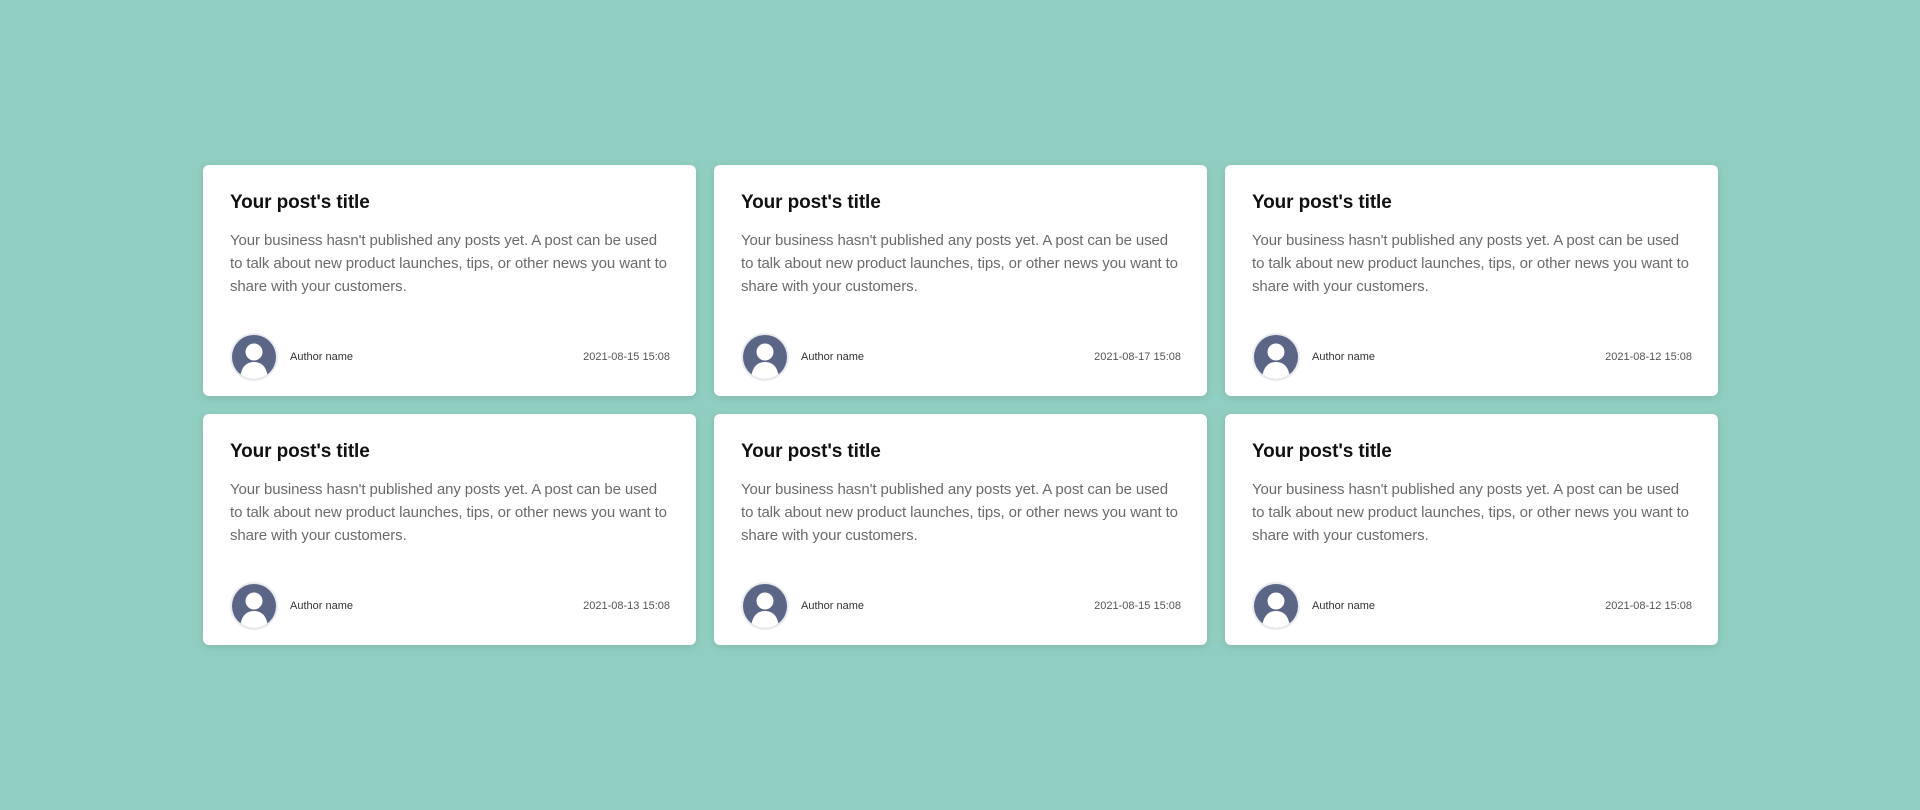  Describe the element at coordinates (1137, 357) in the screenshot. I see `post-date: 2021-08-17 15:08` at that location.